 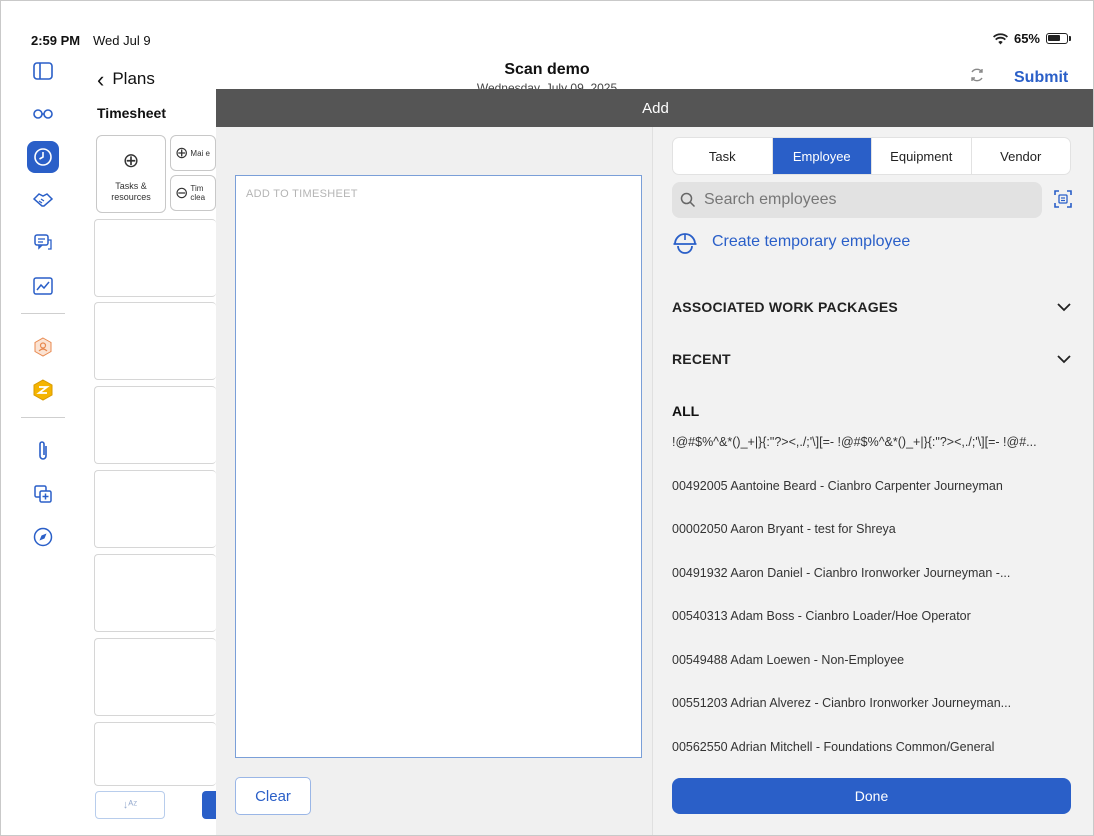 I want to click on submit-button: Submit, so click(x=1041, y=78).